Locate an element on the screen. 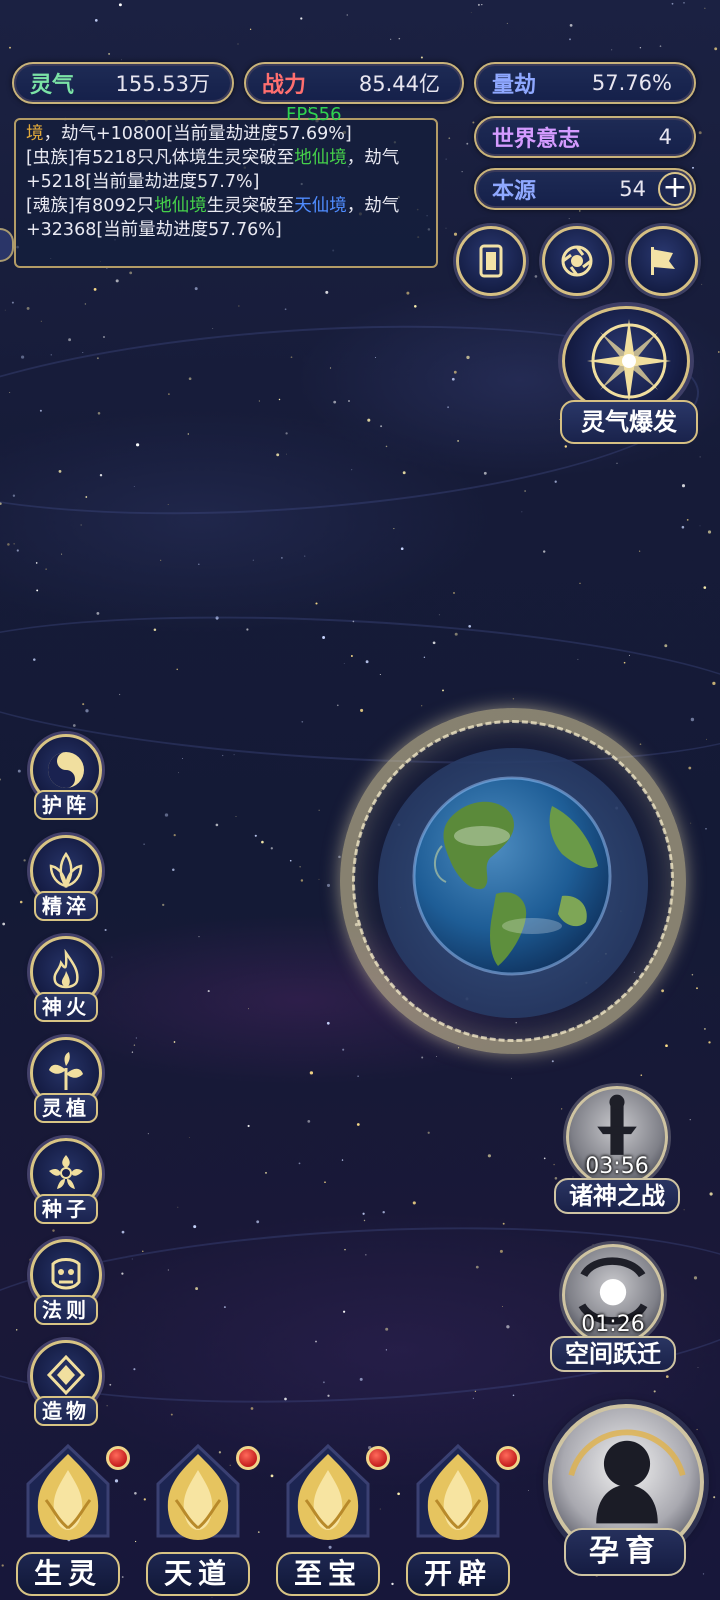  flag-button is located at coordinates (663, 261).